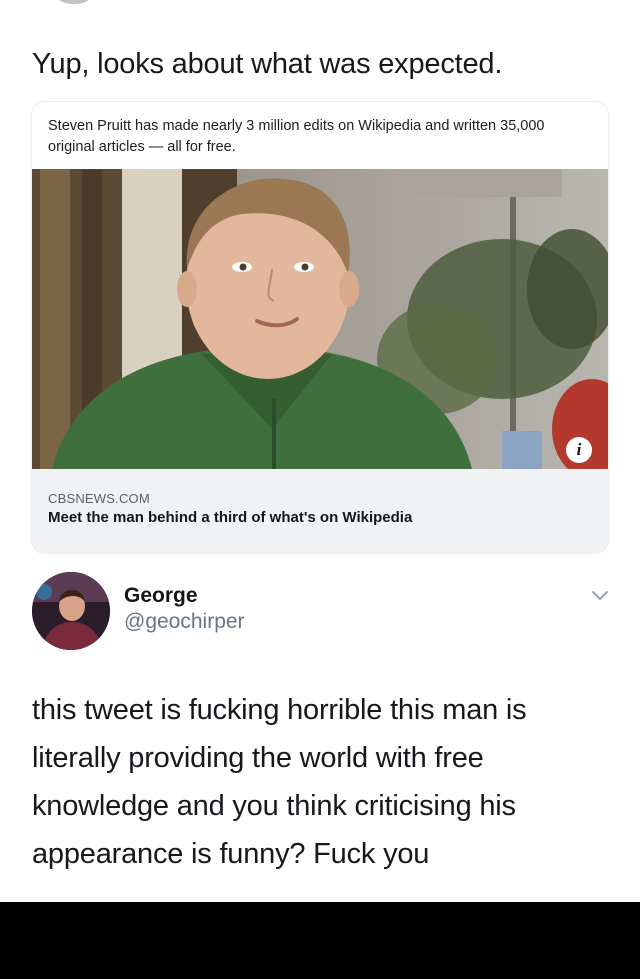 This screenshot has width=640, height=979. I want to click on card-domain: CBSNEWS.COM, so click(99, 498).